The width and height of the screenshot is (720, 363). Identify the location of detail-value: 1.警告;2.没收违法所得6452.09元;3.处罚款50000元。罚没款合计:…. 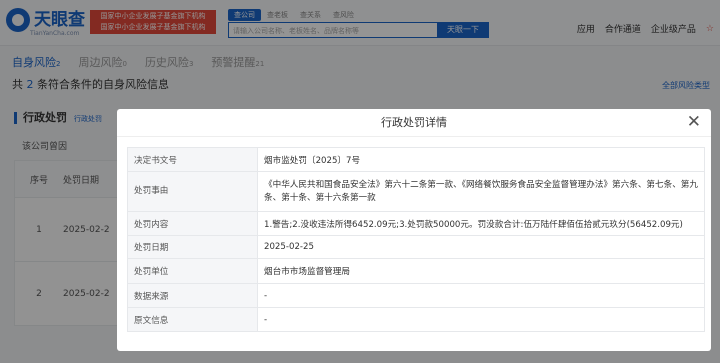
(481, 223).